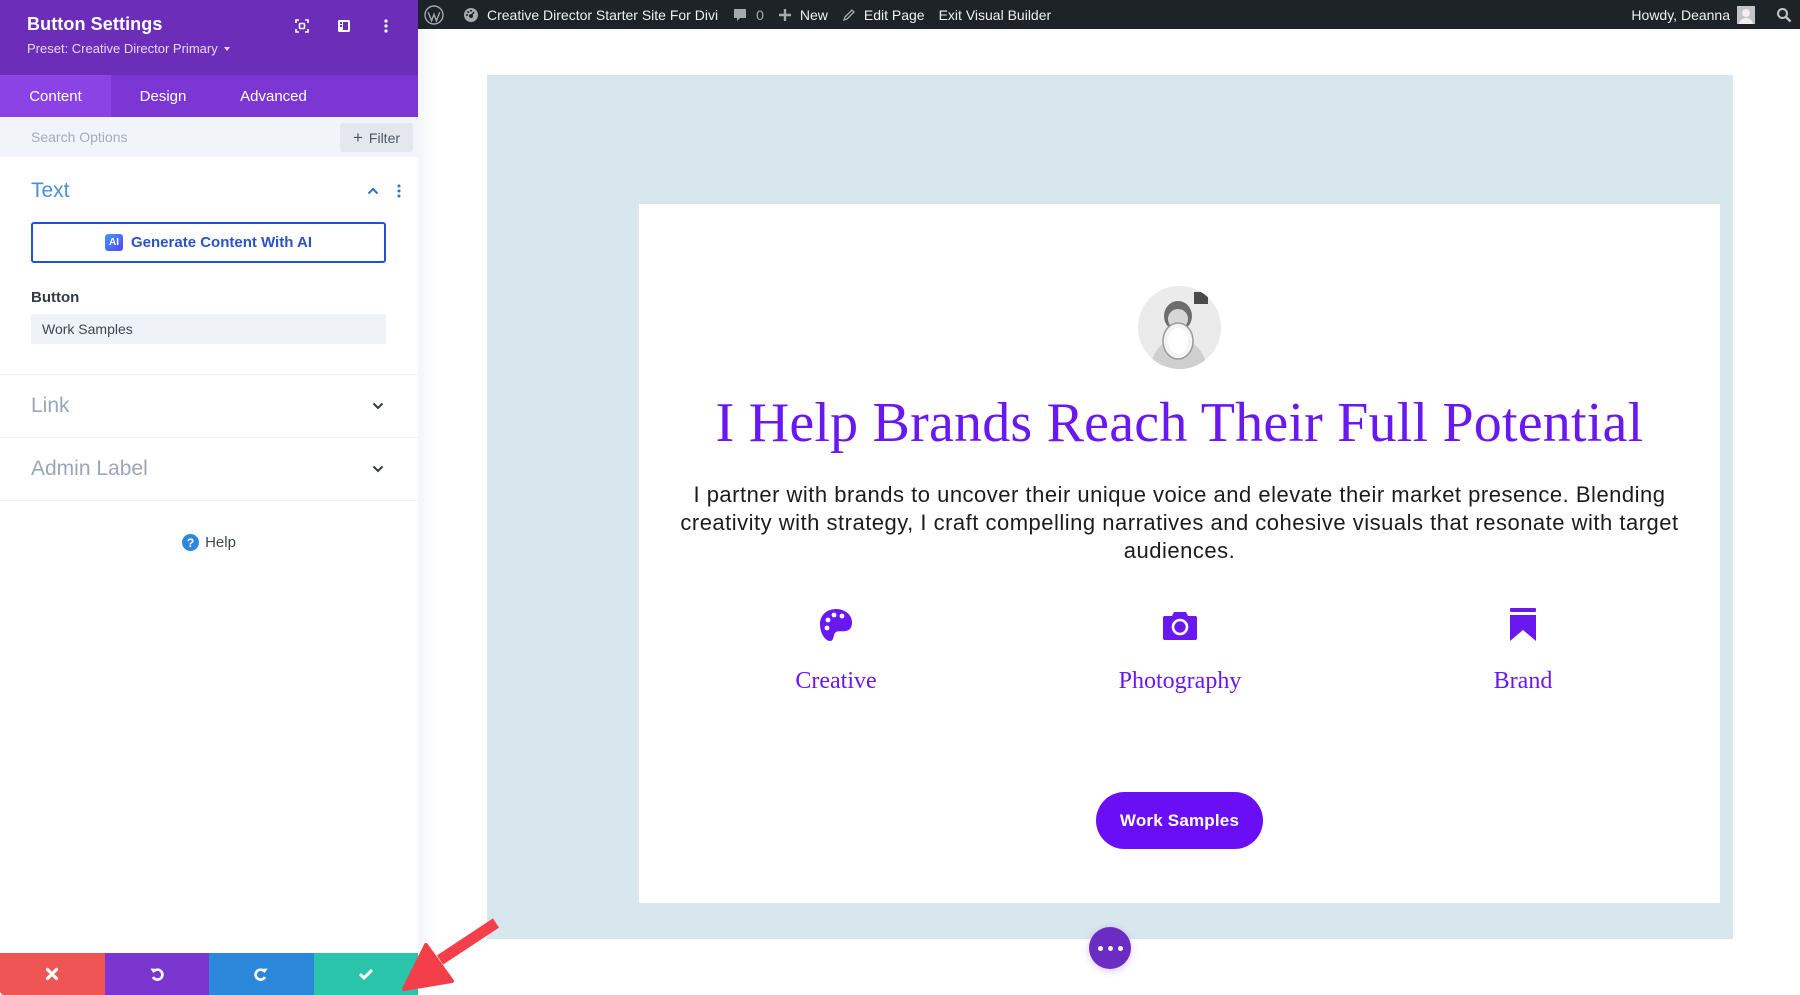  Describe the element at coordinates (208, 329) in the screenshot. I see `button-text-input: Work Samples` at that location.